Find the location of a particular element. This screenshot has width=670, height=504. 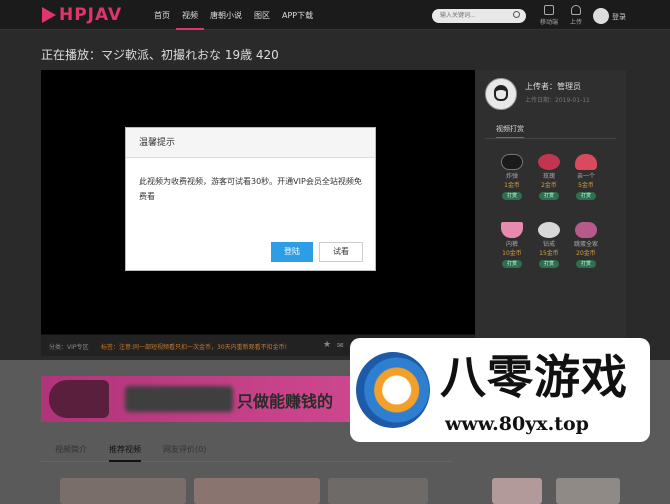

nav-gallery: 图区 is located at coordinates (262, 15).